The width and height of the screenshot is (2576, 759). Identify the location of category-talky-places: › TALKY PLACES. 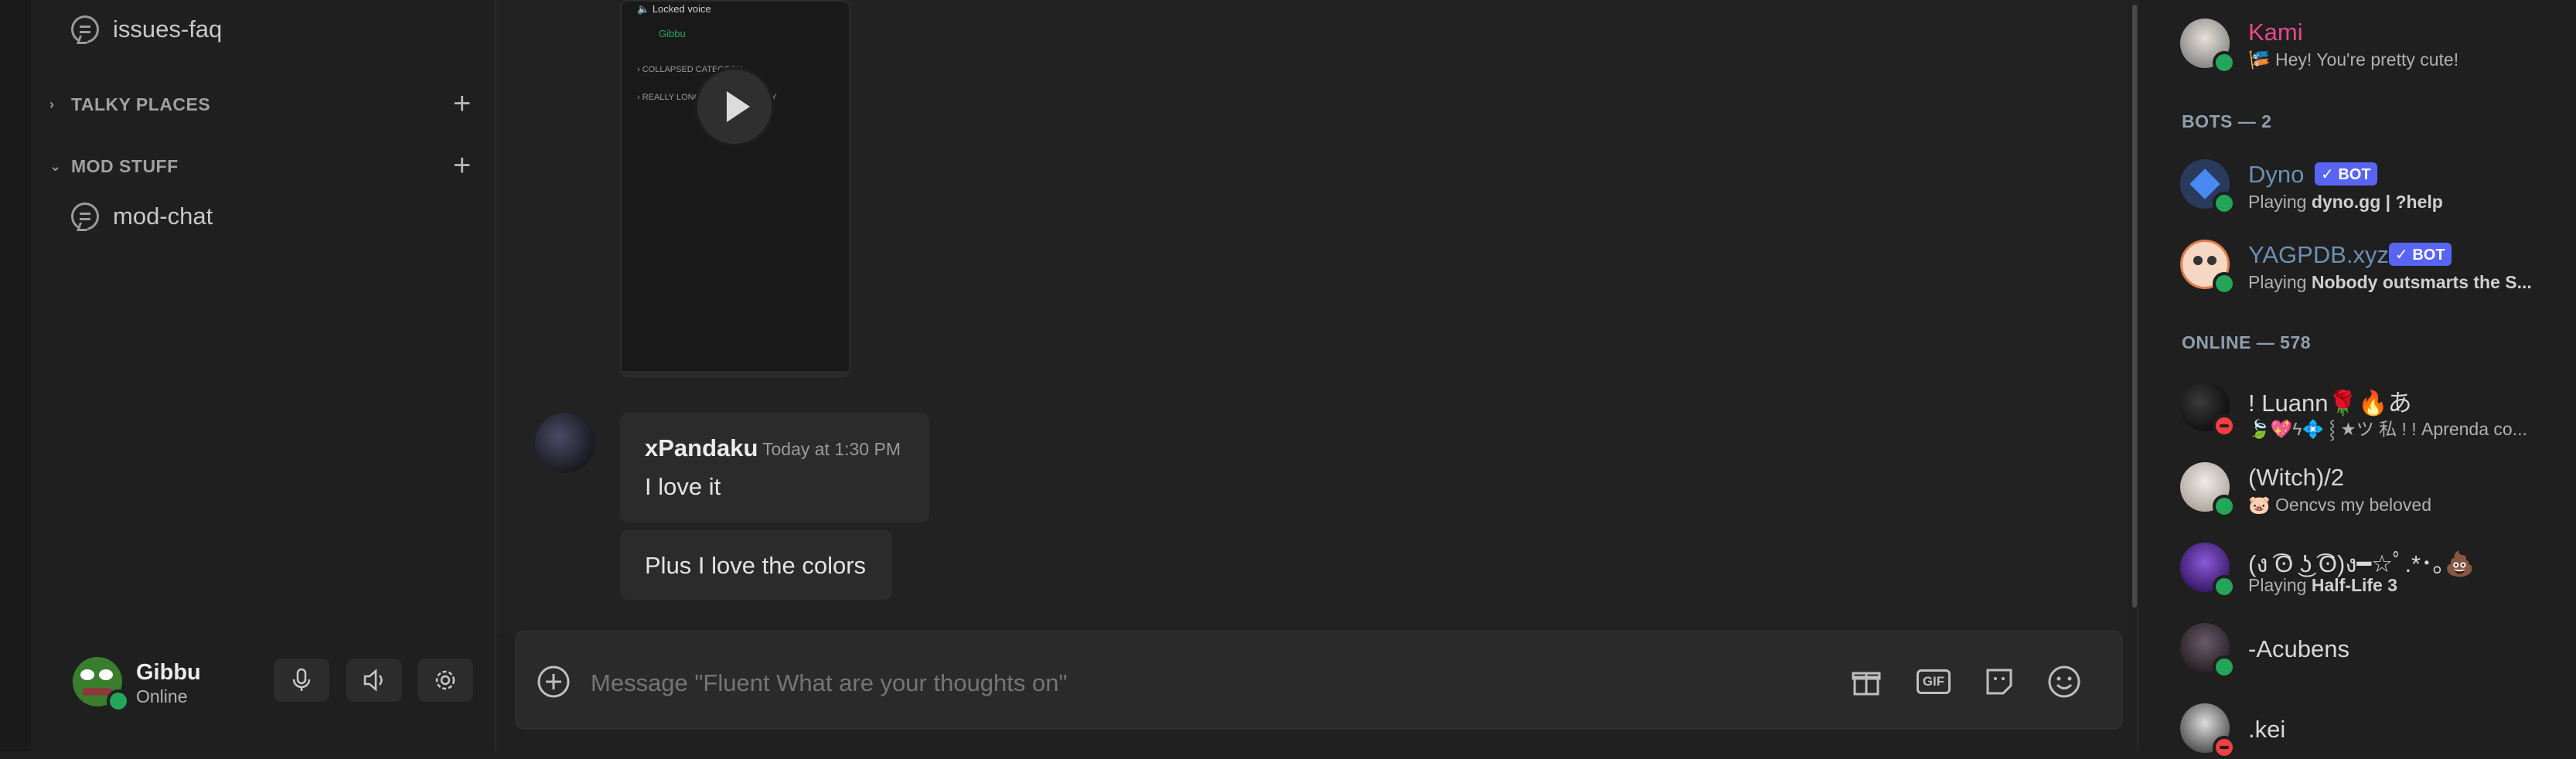
(129, 104).